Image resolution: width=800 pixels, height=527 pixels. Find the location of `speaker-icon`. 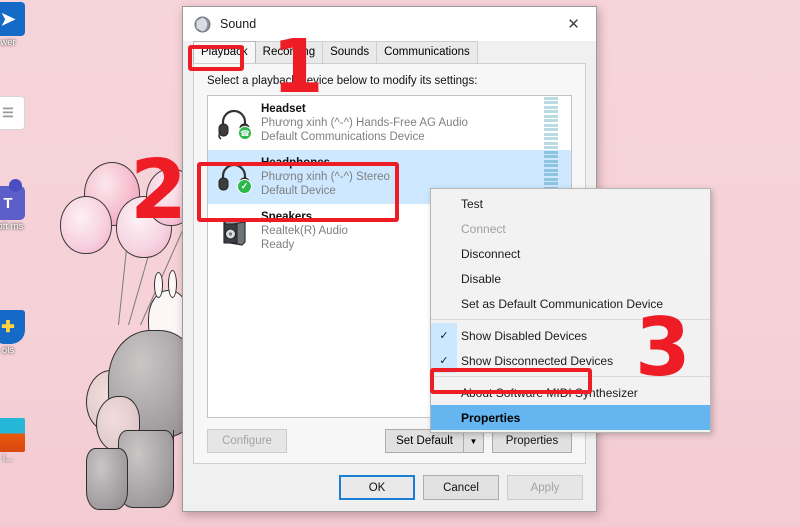

speaker-icon is located at coordinates (202, 24).